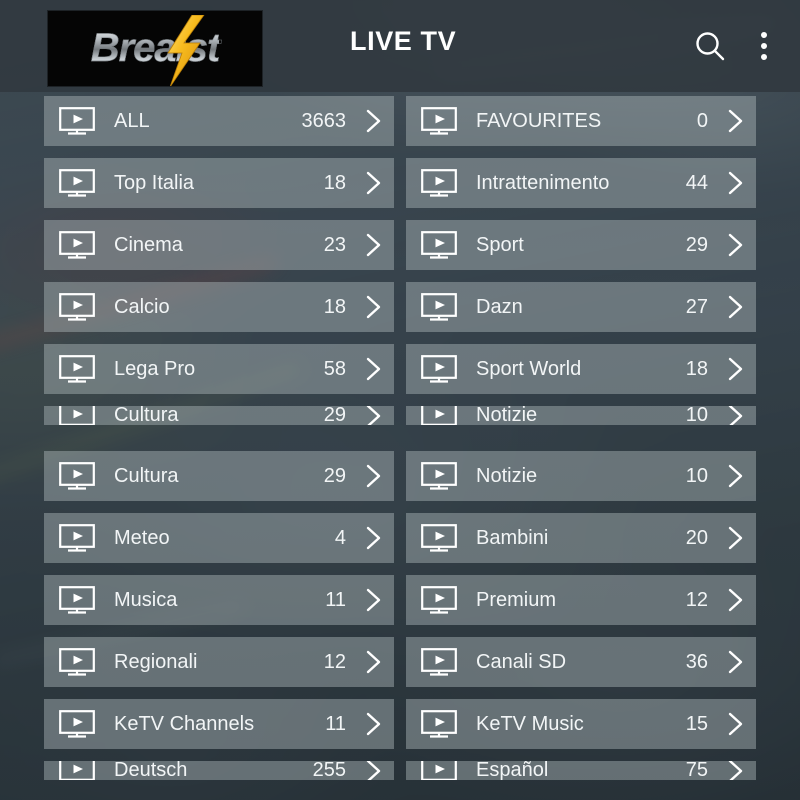 The height and width of the screenshot is (800, 800). Describe the element at coordinates (148, 244) in the screenshot. I see `category-label: Cinema` at that location.